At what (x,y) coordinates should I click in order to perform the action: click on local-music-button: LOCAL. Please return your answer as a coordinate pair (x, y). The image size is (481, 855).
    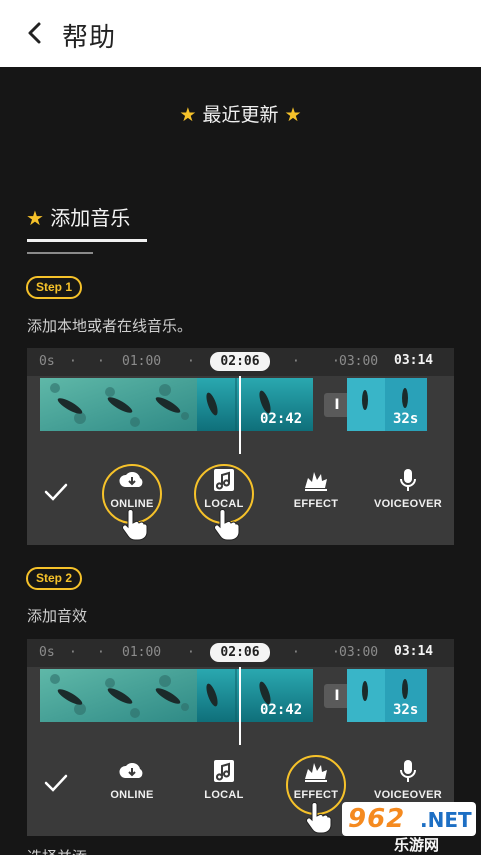
    Looking at the image, I should click on (224, 779).